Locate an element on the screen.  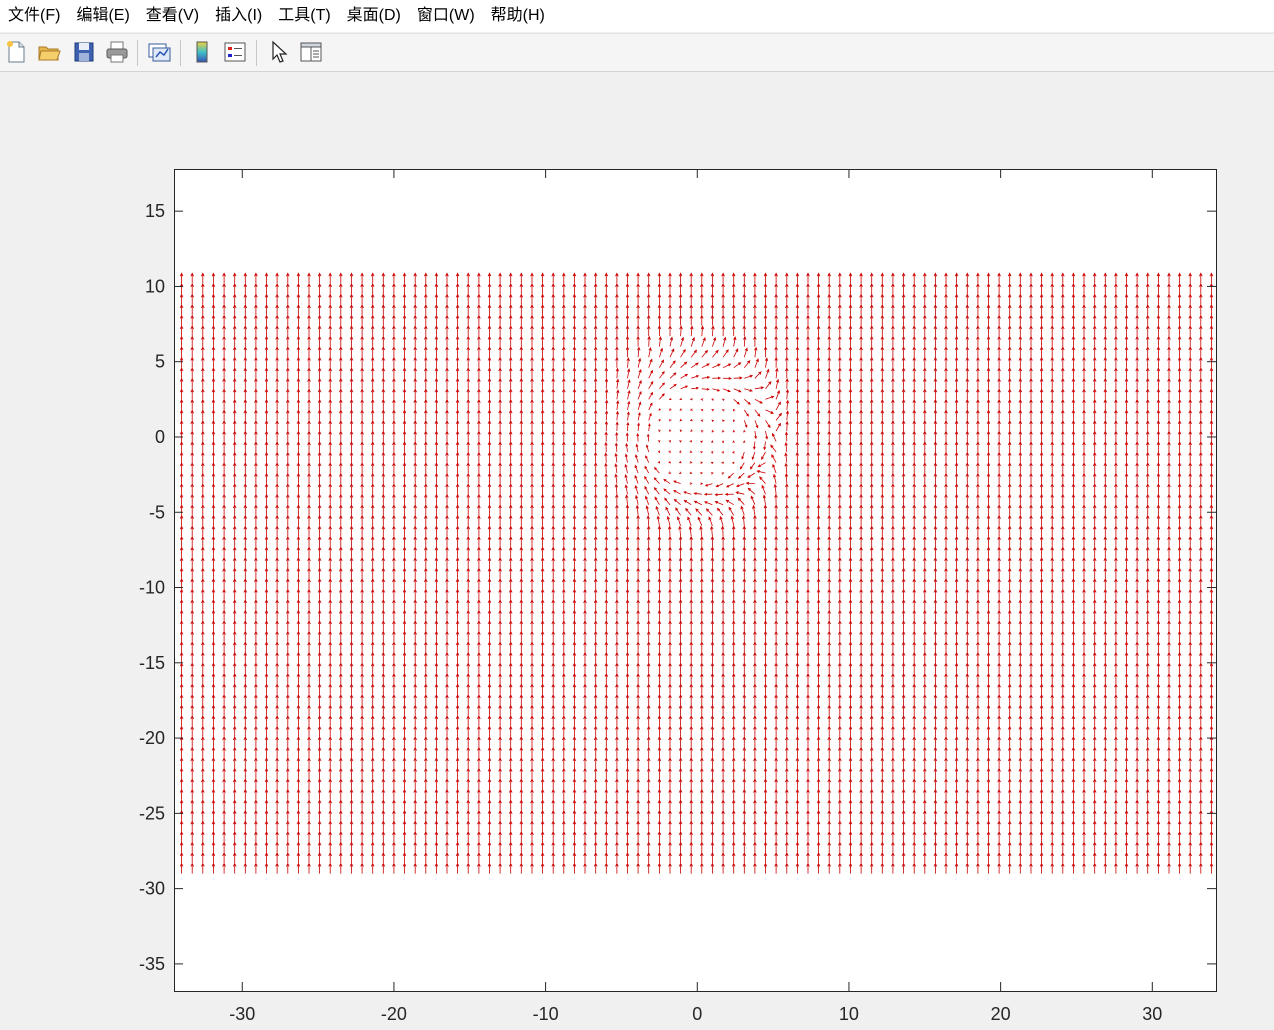
menu-tools: 工具(T) is located at coordinates (304, 16).